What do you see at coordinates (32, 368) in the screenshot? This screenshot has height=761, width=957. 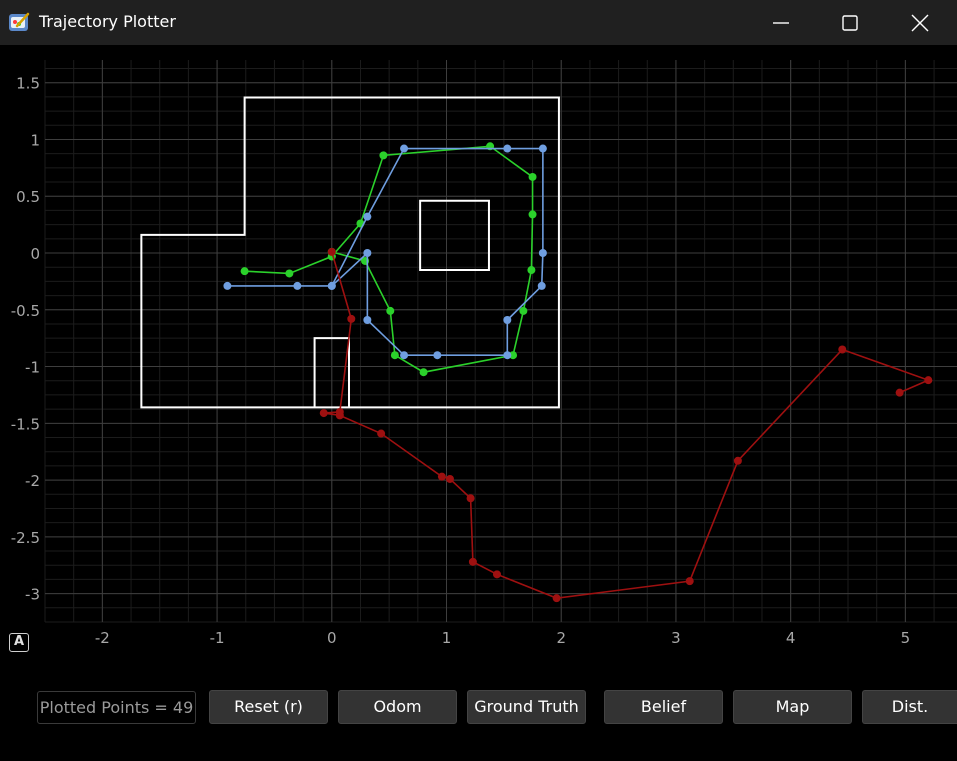 I see `y-tick-label: -1` at bounding box center [32, 368].